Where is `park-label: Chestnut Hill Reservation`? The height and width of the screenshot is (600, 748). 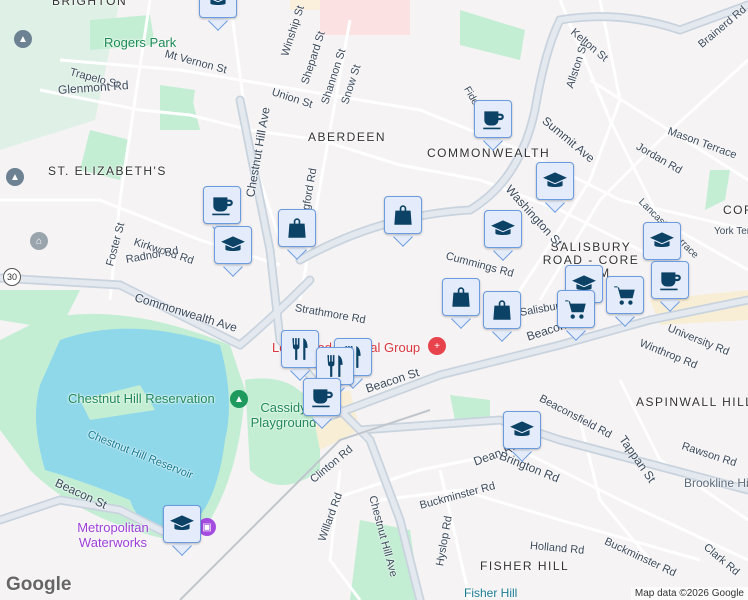
park-label: Chestnut Hill Reservation is located at coordinates (141, 398).